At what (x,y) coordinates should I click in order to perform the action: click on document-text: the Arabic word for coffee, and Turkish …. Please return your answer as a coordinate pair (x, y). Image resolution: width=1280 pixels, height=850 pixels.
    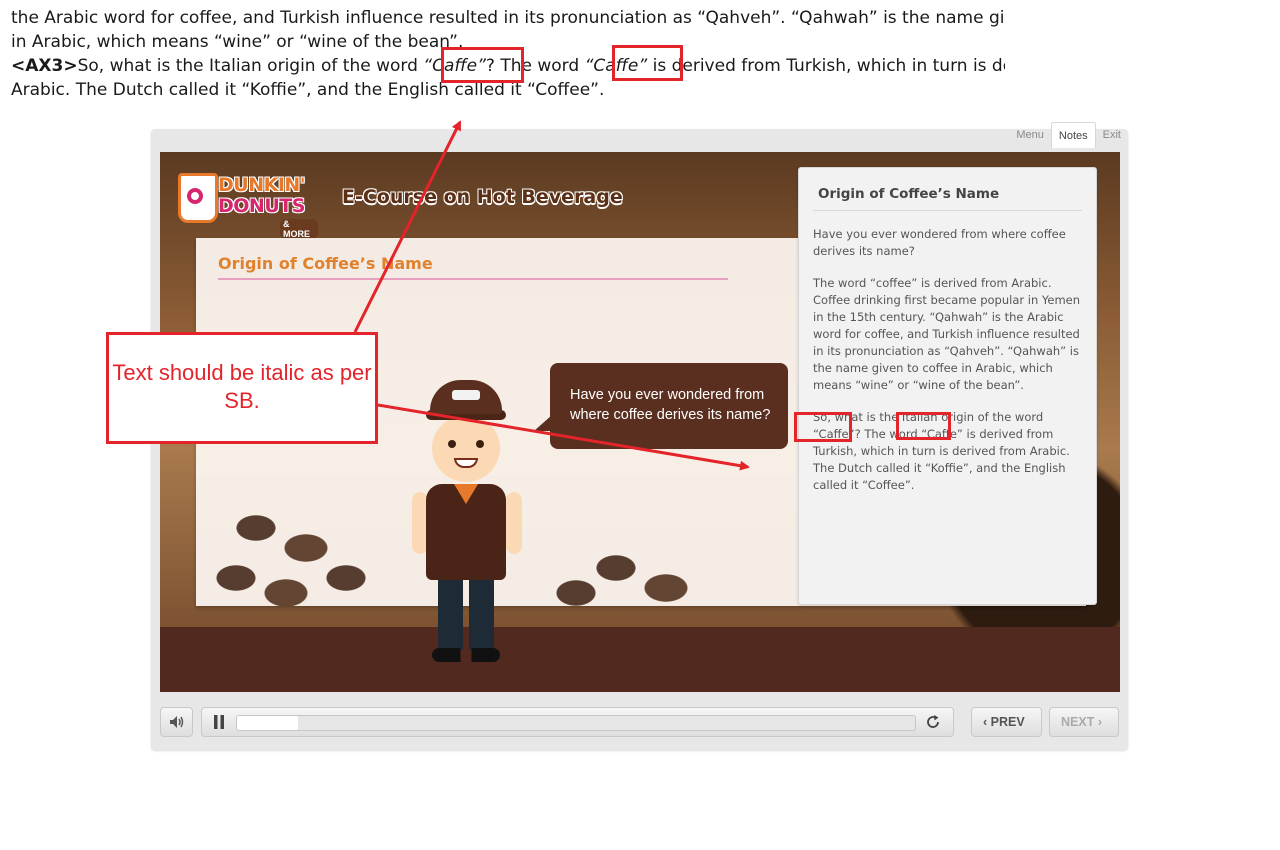
    Looking at the image, I should click on (508, 54).